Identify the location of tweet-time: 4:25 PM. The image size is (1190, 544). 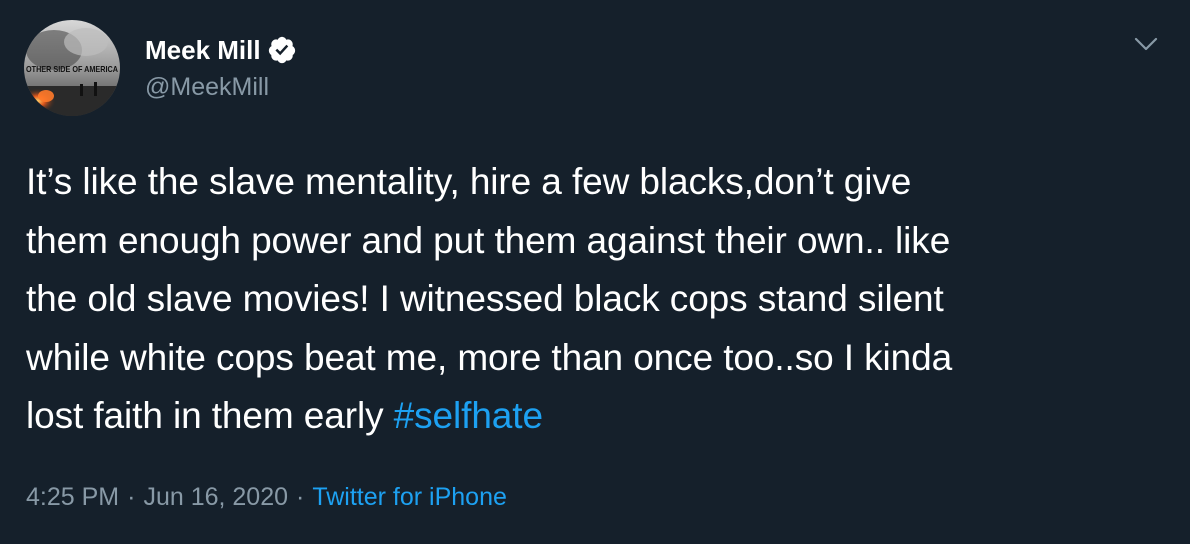
(72, 497).